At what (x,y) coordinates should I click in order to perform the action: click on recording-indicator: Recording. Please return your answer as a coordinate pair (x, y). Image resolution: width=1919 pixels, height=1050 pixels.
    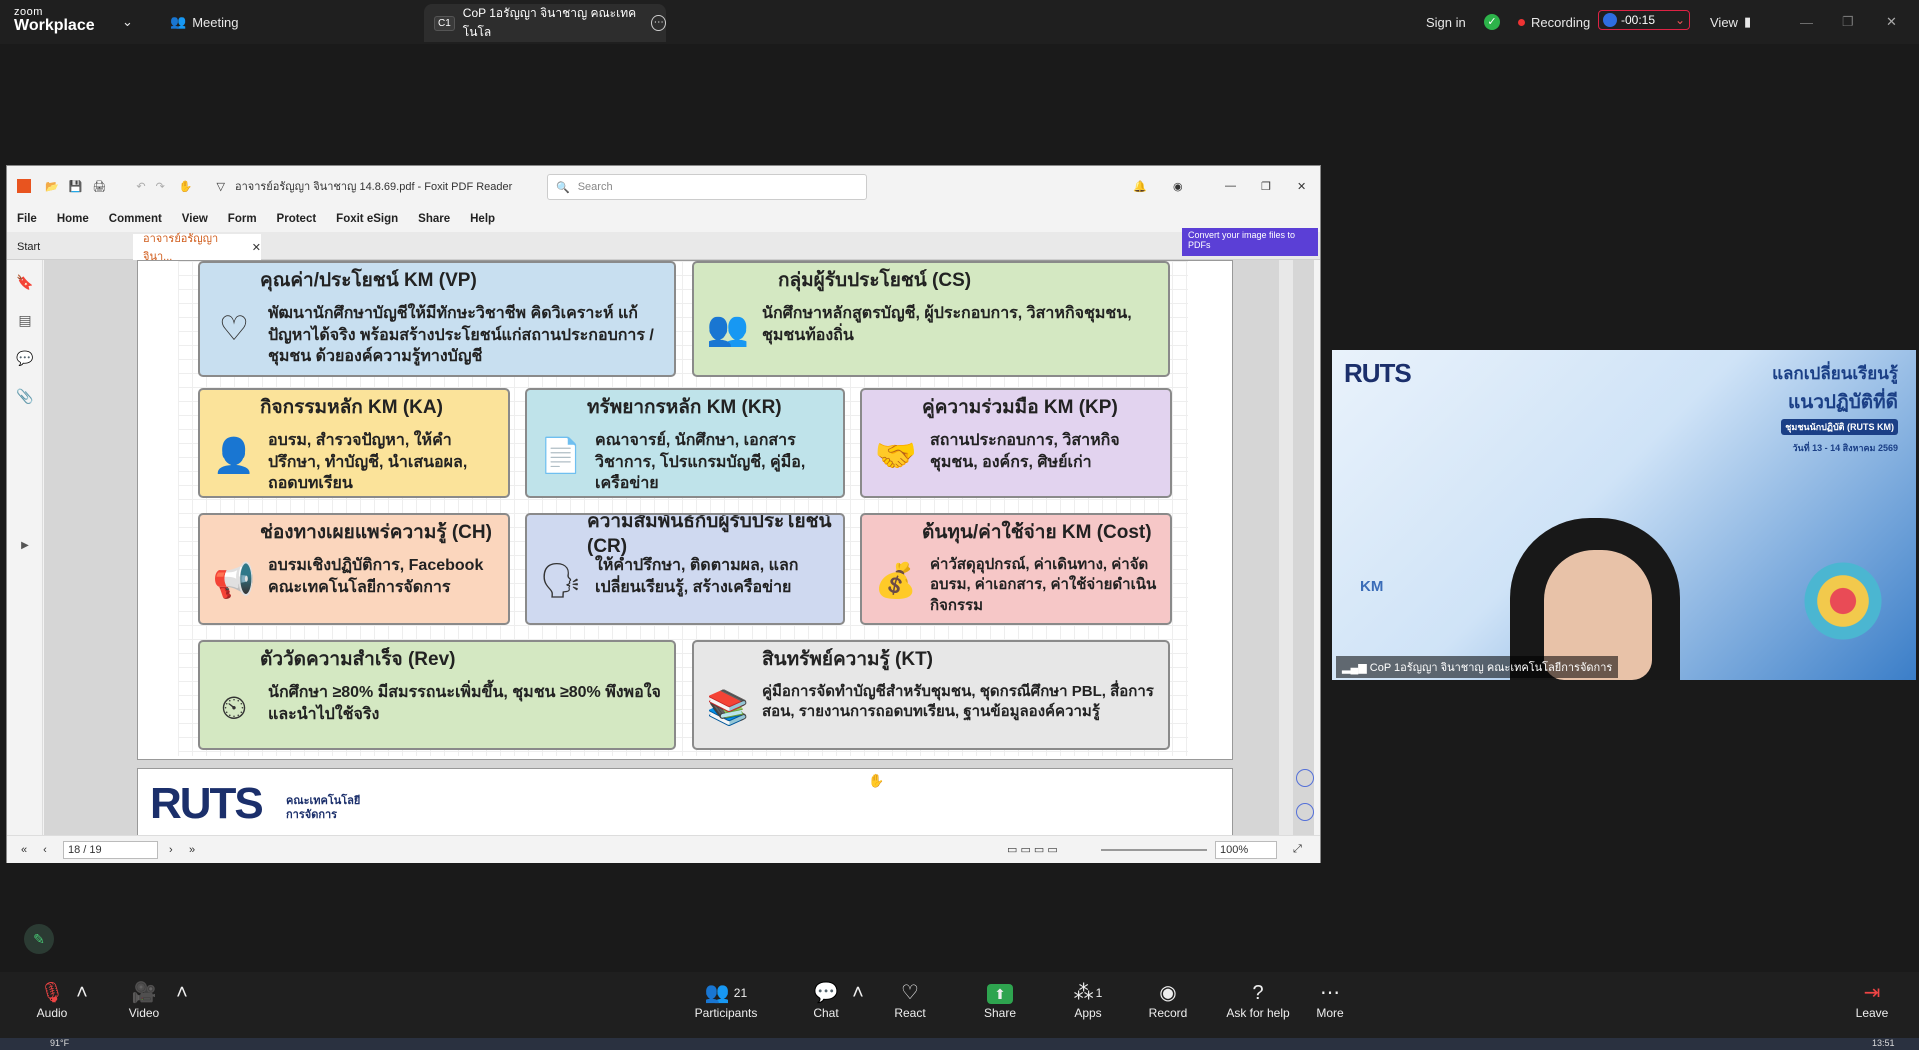
    Looking at the image, I should click on (1554, 22).